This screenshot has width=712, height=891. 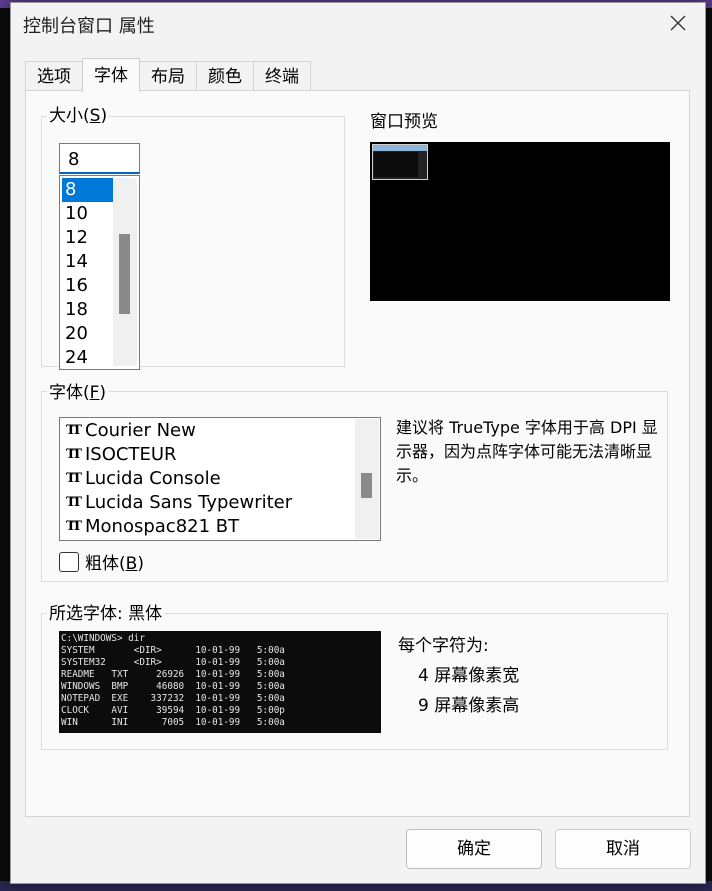 I want to click on preview-window-body, so click(x=396, y=164).